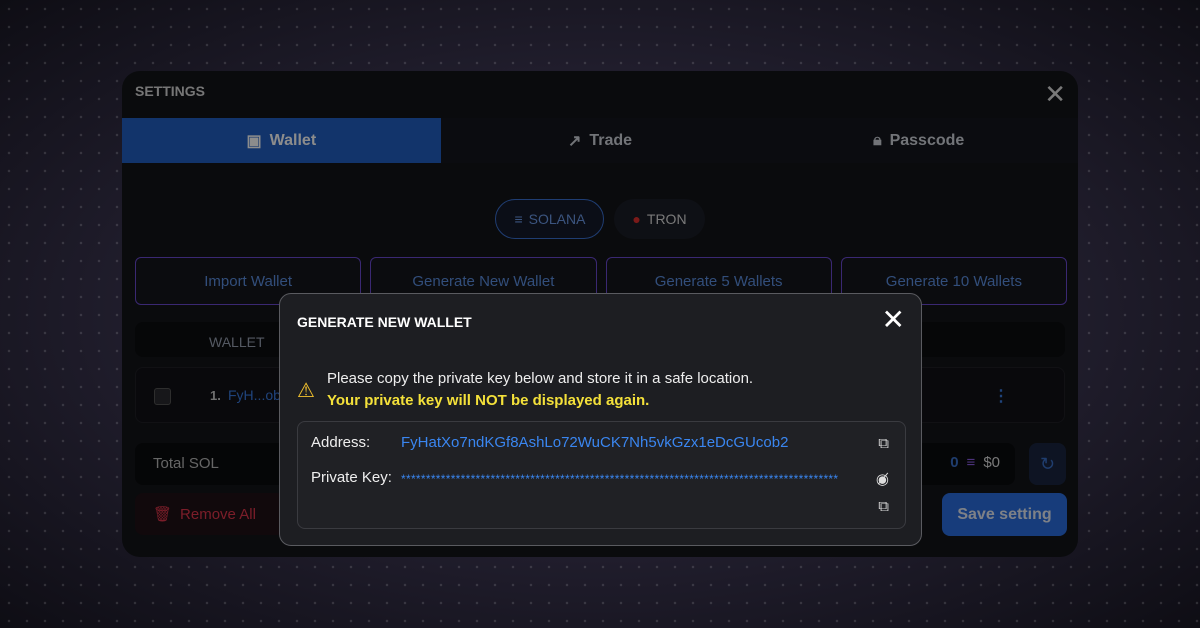 The height and width of the screenshot is (628, 1200). What do you see at coordinates (306, 391) in the screenshot?
I see `warning-icon: ⚠` at bounding box center [306, 391].